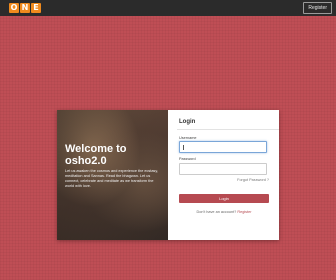 The width and height of the screenshot is (336, 280). What do you see at coordinates (187, 122) in the screenshot?
I see `login-title: Login` at bounding box center [187, 122].